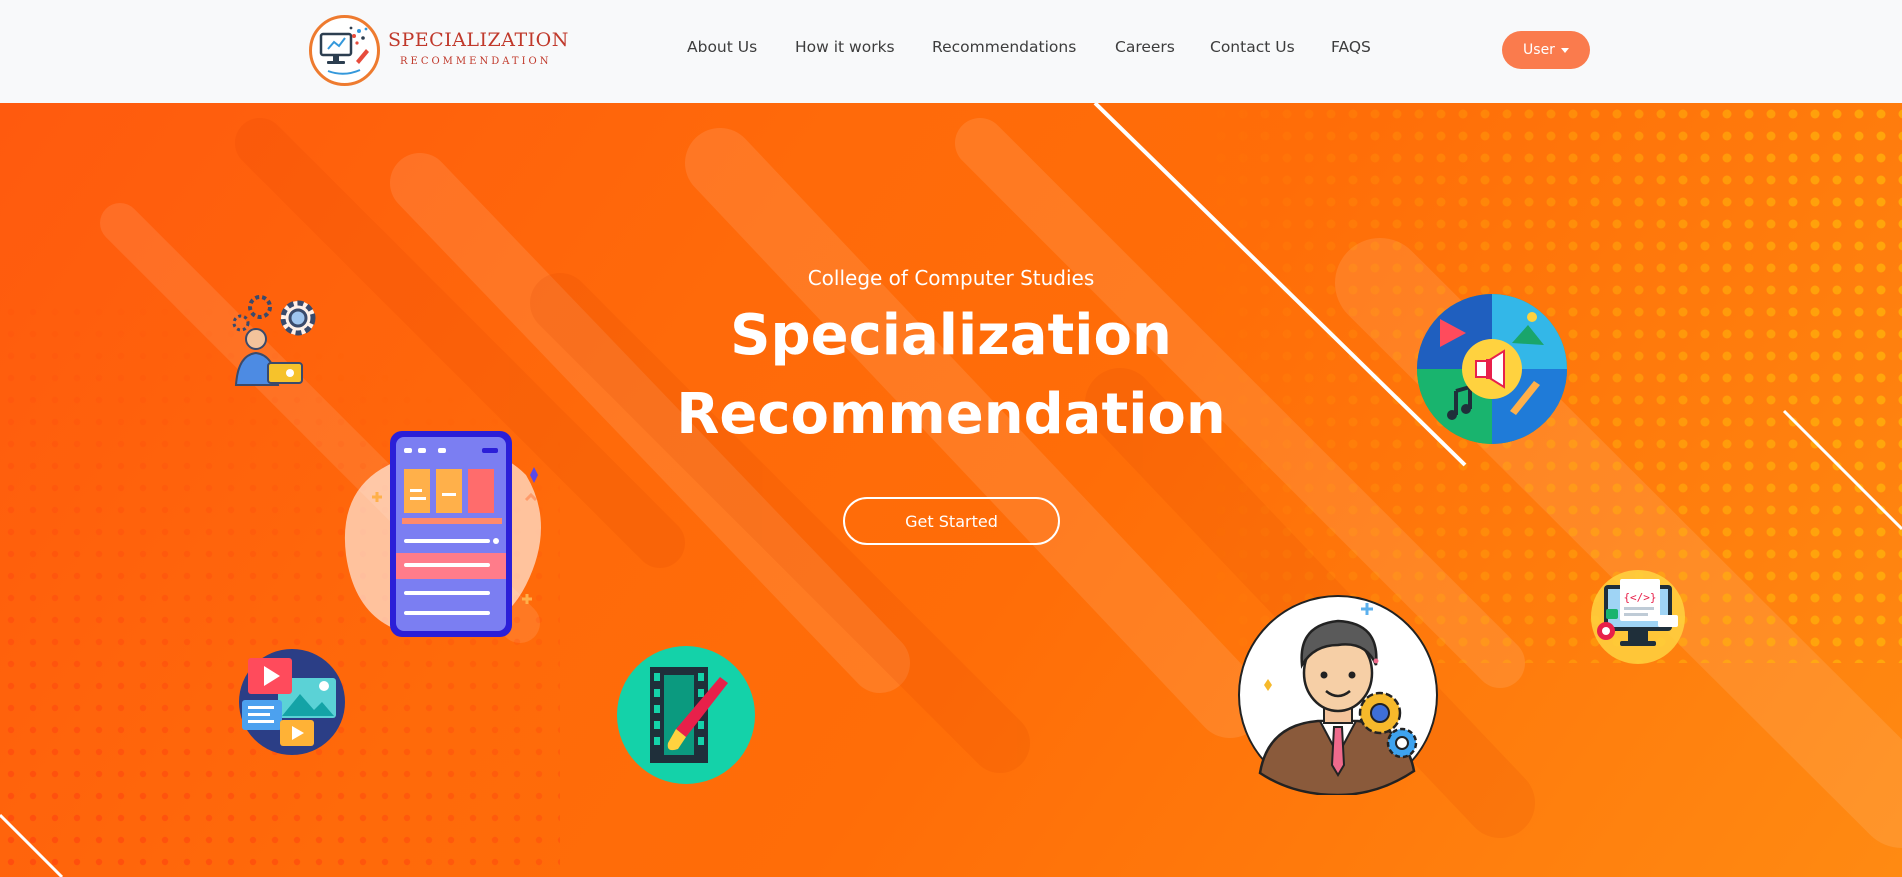  I want to click on media-gallery-icon, so click(292, 702).